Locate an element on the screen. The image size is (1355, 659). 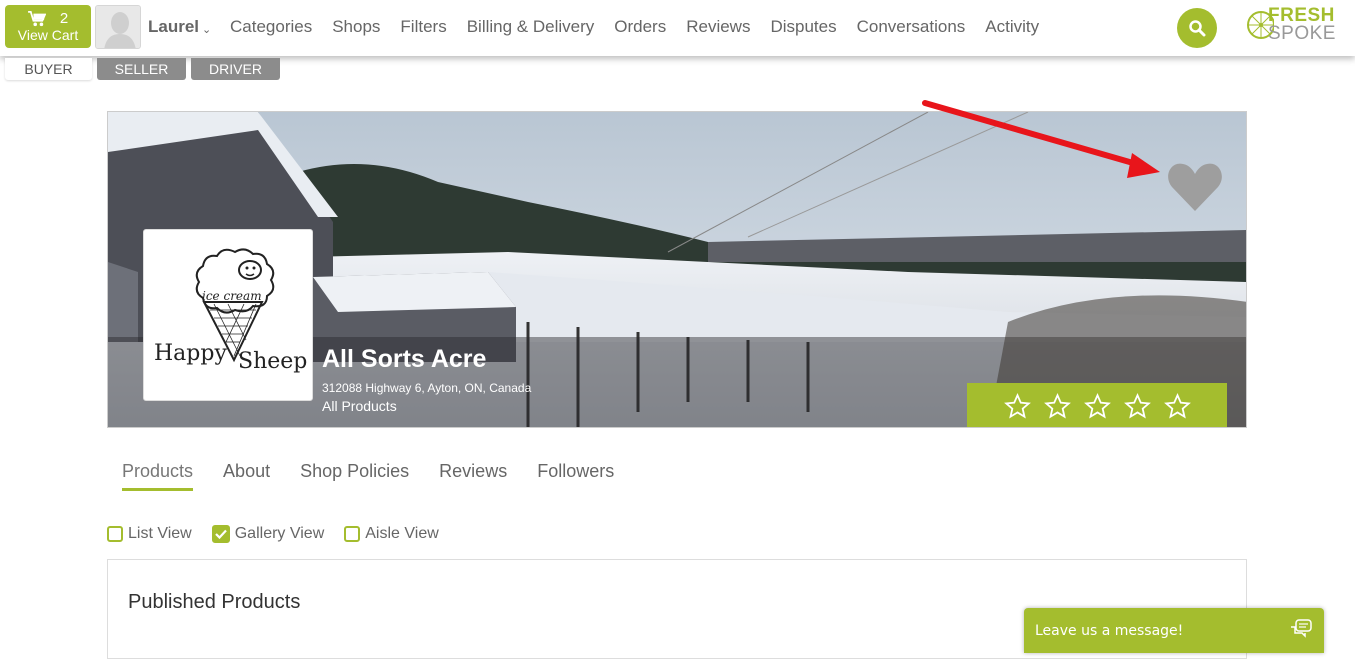
shop-address: 312088 Highway 6, Ayton, ON, Canada is located at coordinates (427, 388).